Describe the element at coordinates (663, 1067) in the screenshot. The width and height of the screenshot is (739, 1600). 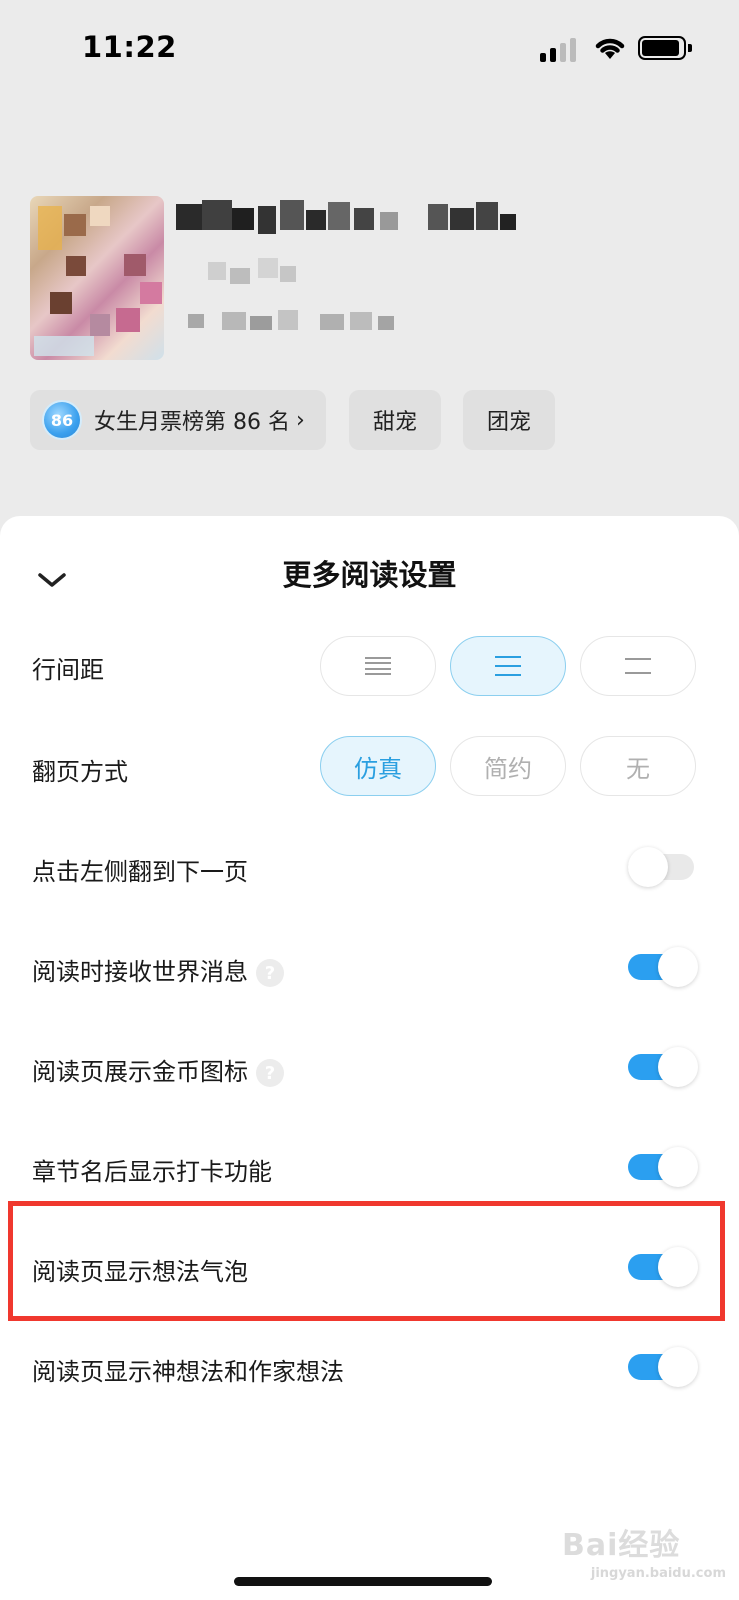
I see `toggle-coin-icon` at that location.